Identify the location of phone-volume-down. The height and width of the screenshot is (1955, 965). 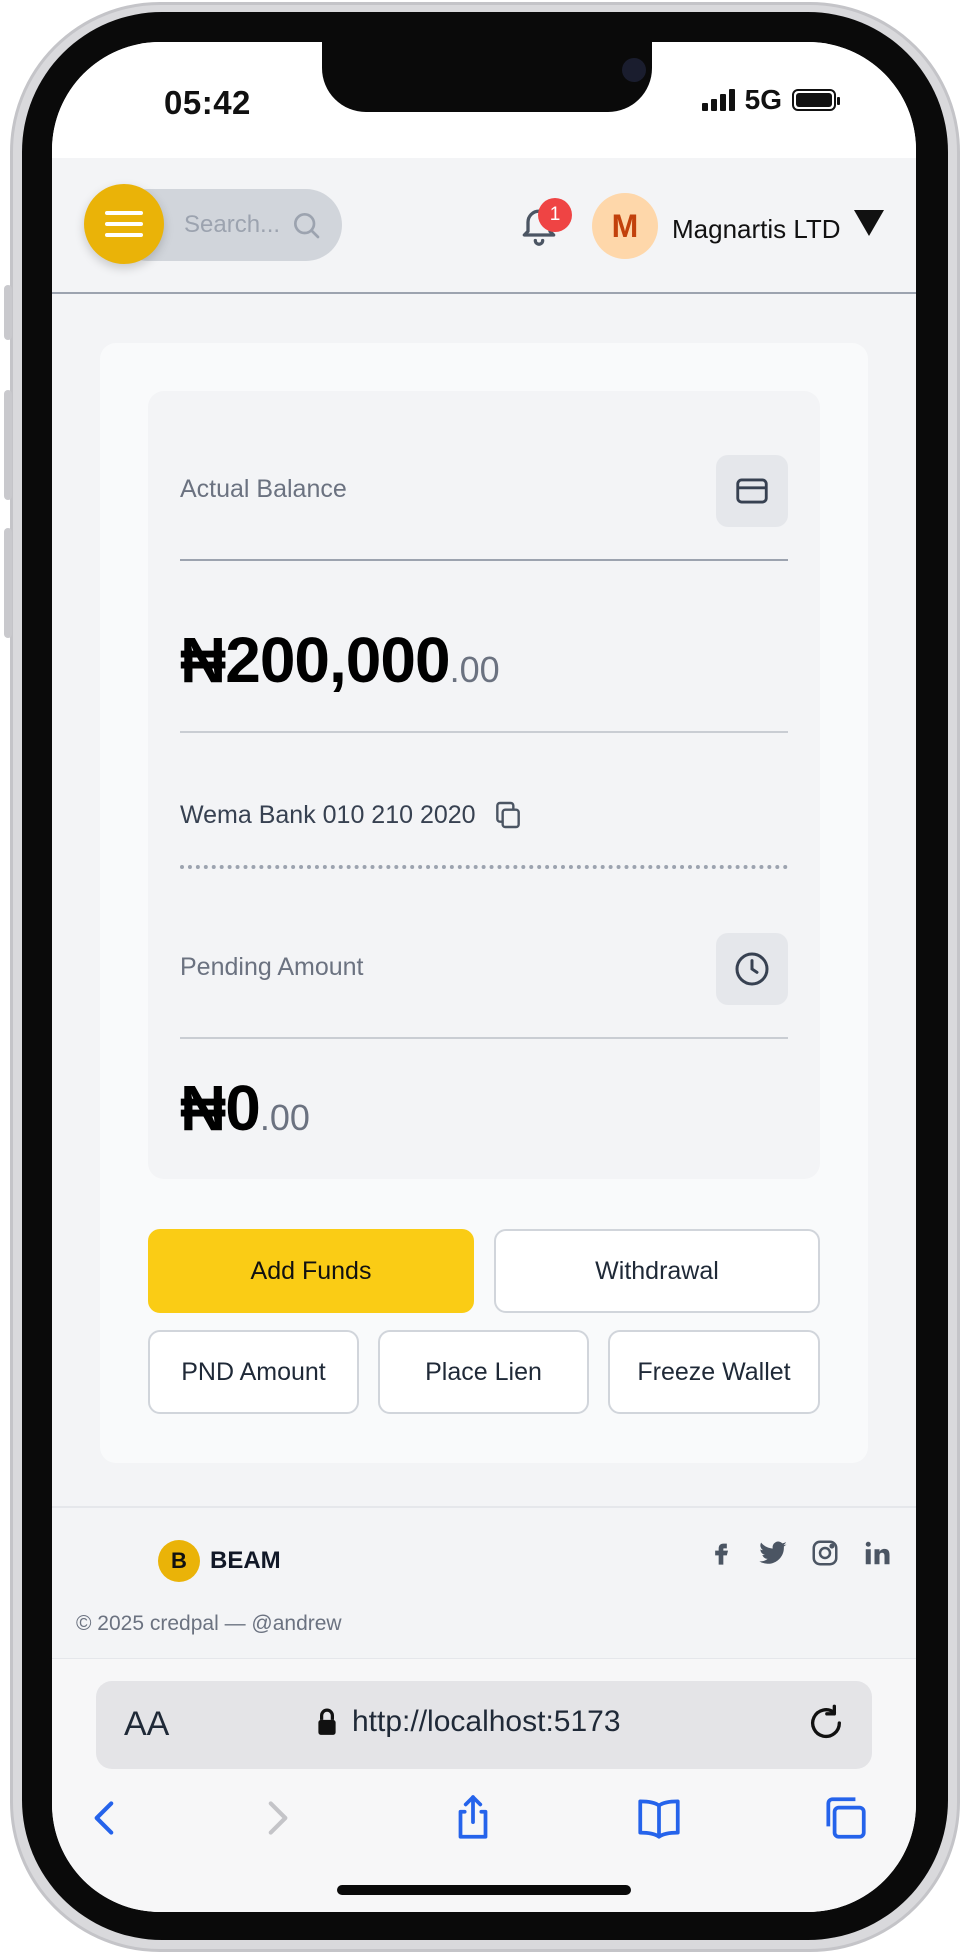
(8, 583).